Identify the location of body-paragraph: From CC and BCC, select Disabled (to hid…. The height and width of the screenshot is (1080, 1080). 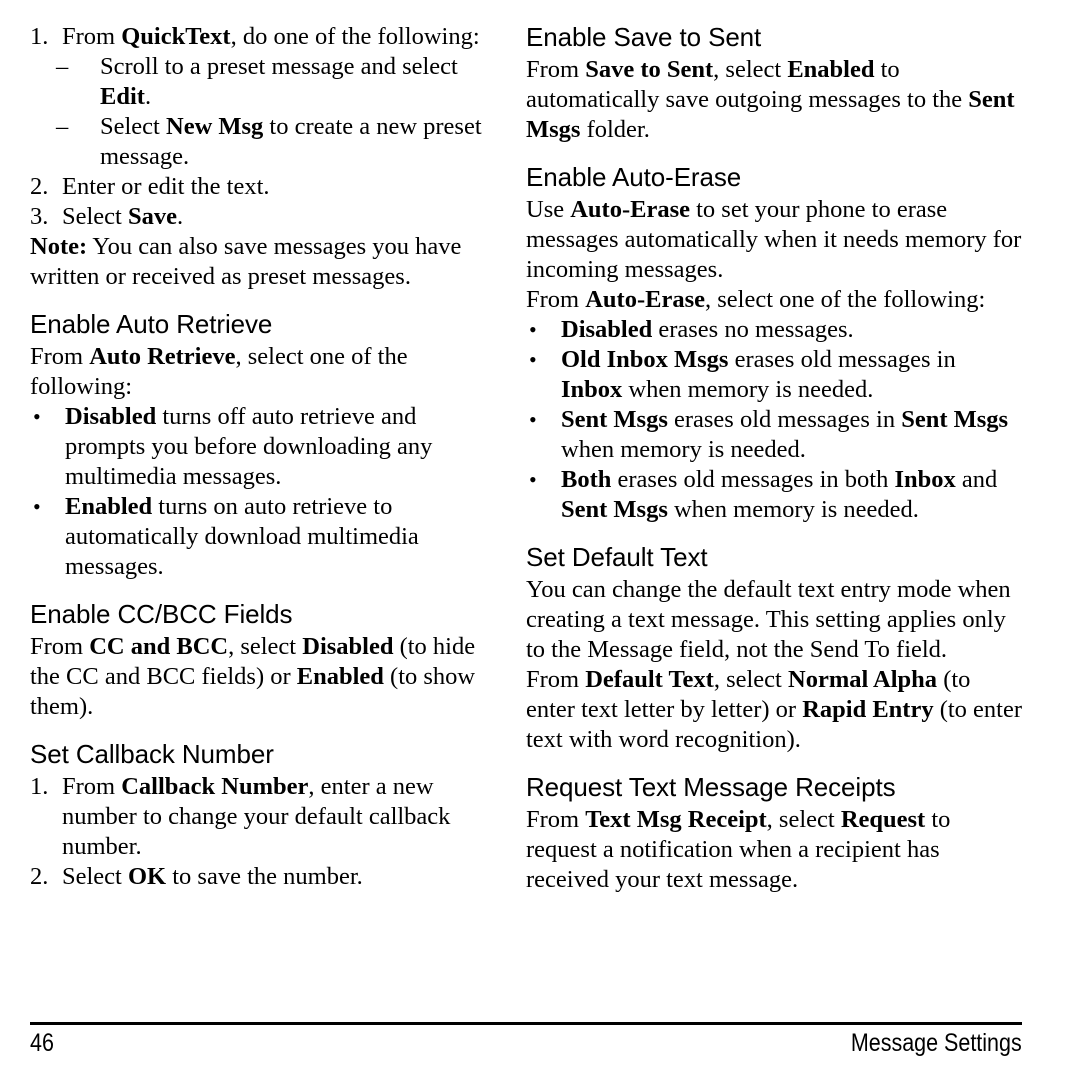
(265, 677).